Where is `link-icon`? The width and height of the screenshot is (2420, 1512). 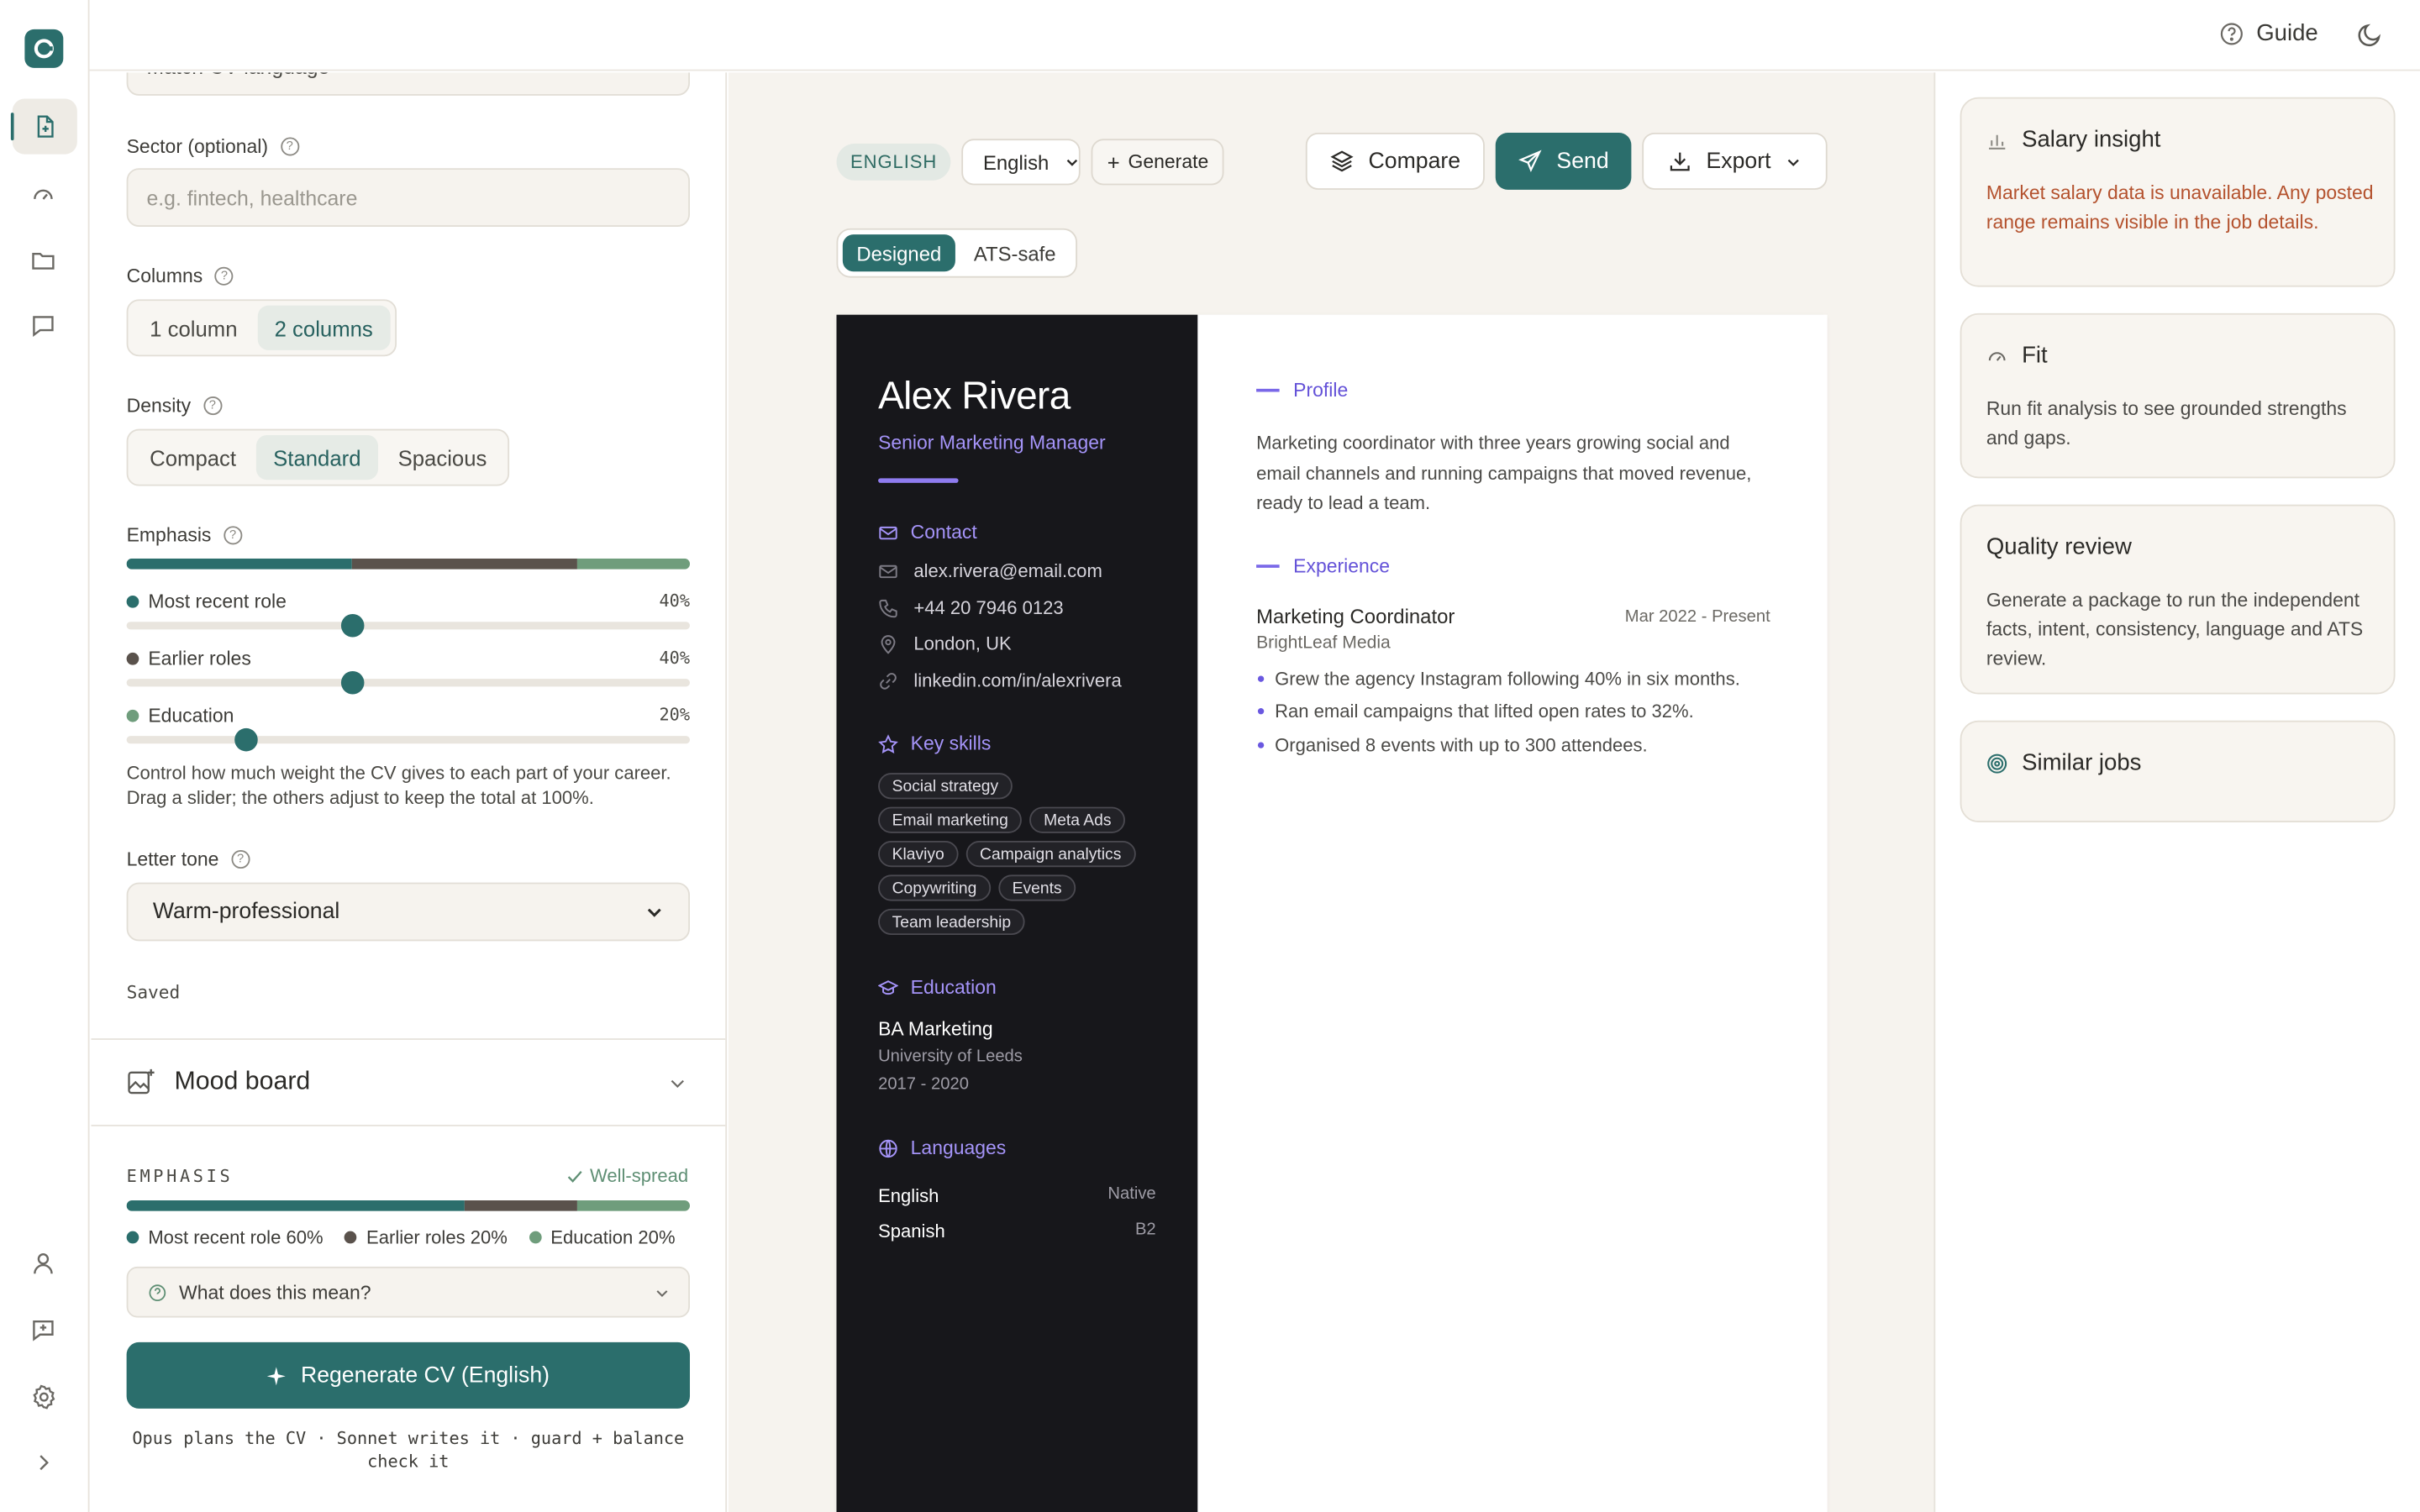 link-icon is located at coordinates (889, 680).